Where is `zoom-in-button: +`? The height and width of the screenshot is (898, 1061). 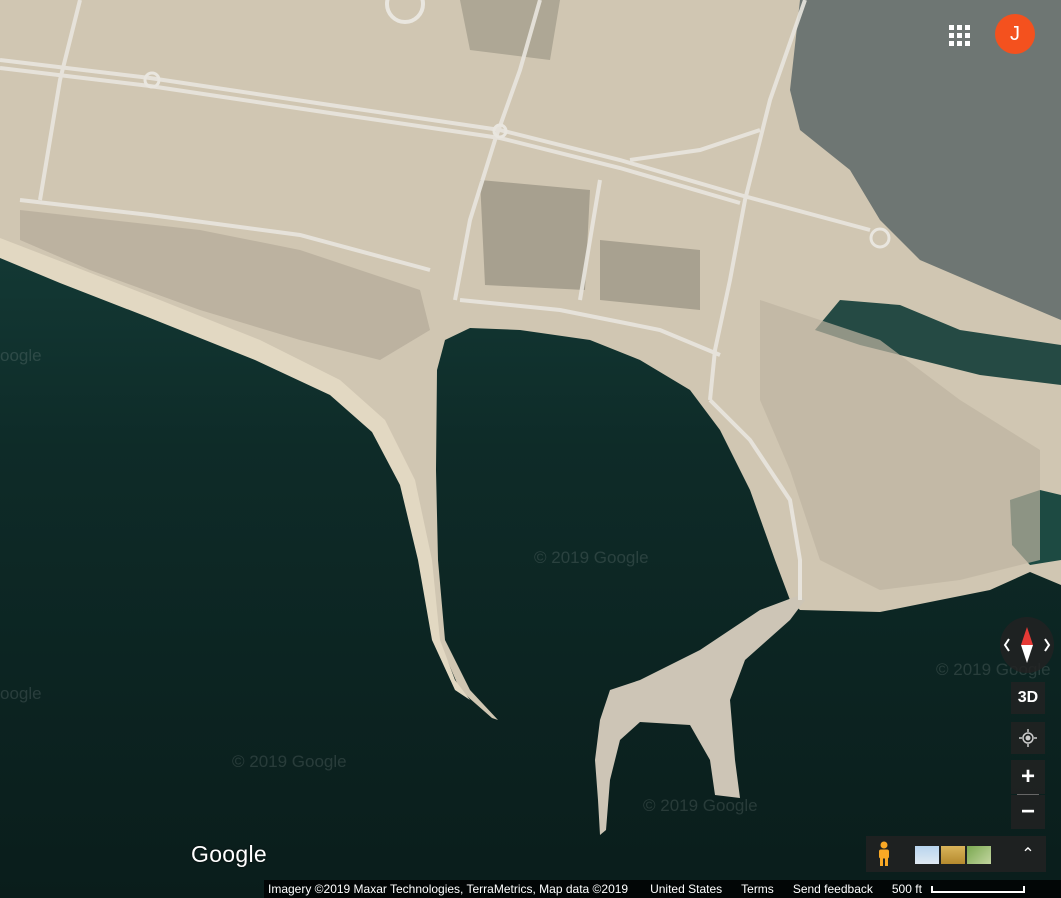 zoom-in-button: + is located at coordinates (1028, 777).